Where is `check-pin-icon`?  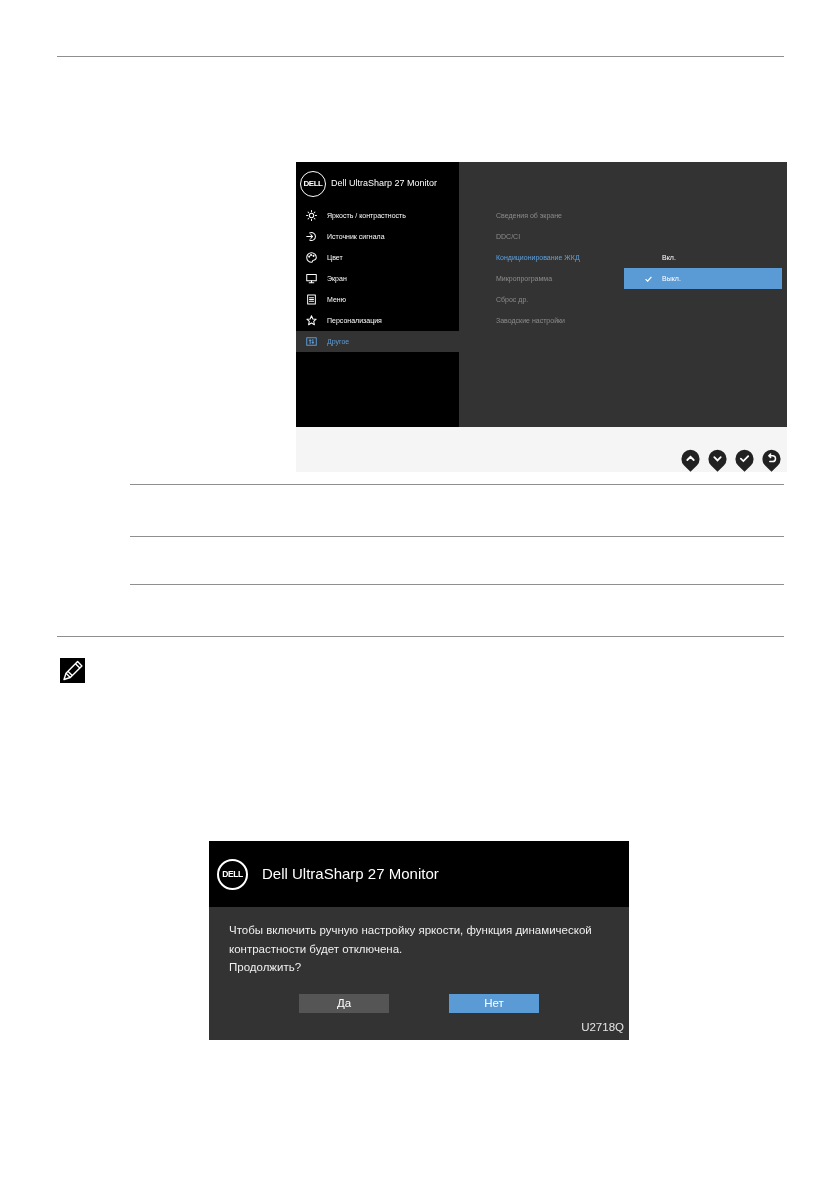
check-pin-icon is located at coordinates (744, 460).